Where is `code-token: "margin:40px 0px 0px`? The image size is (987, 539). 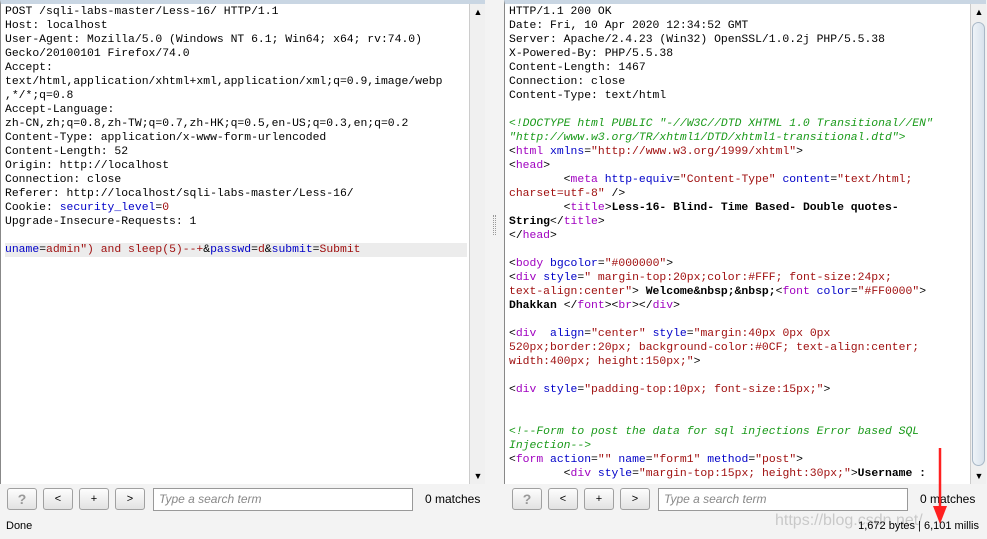 code-token: "margin:40px 0px 0px is located at coordinates (762, 334).